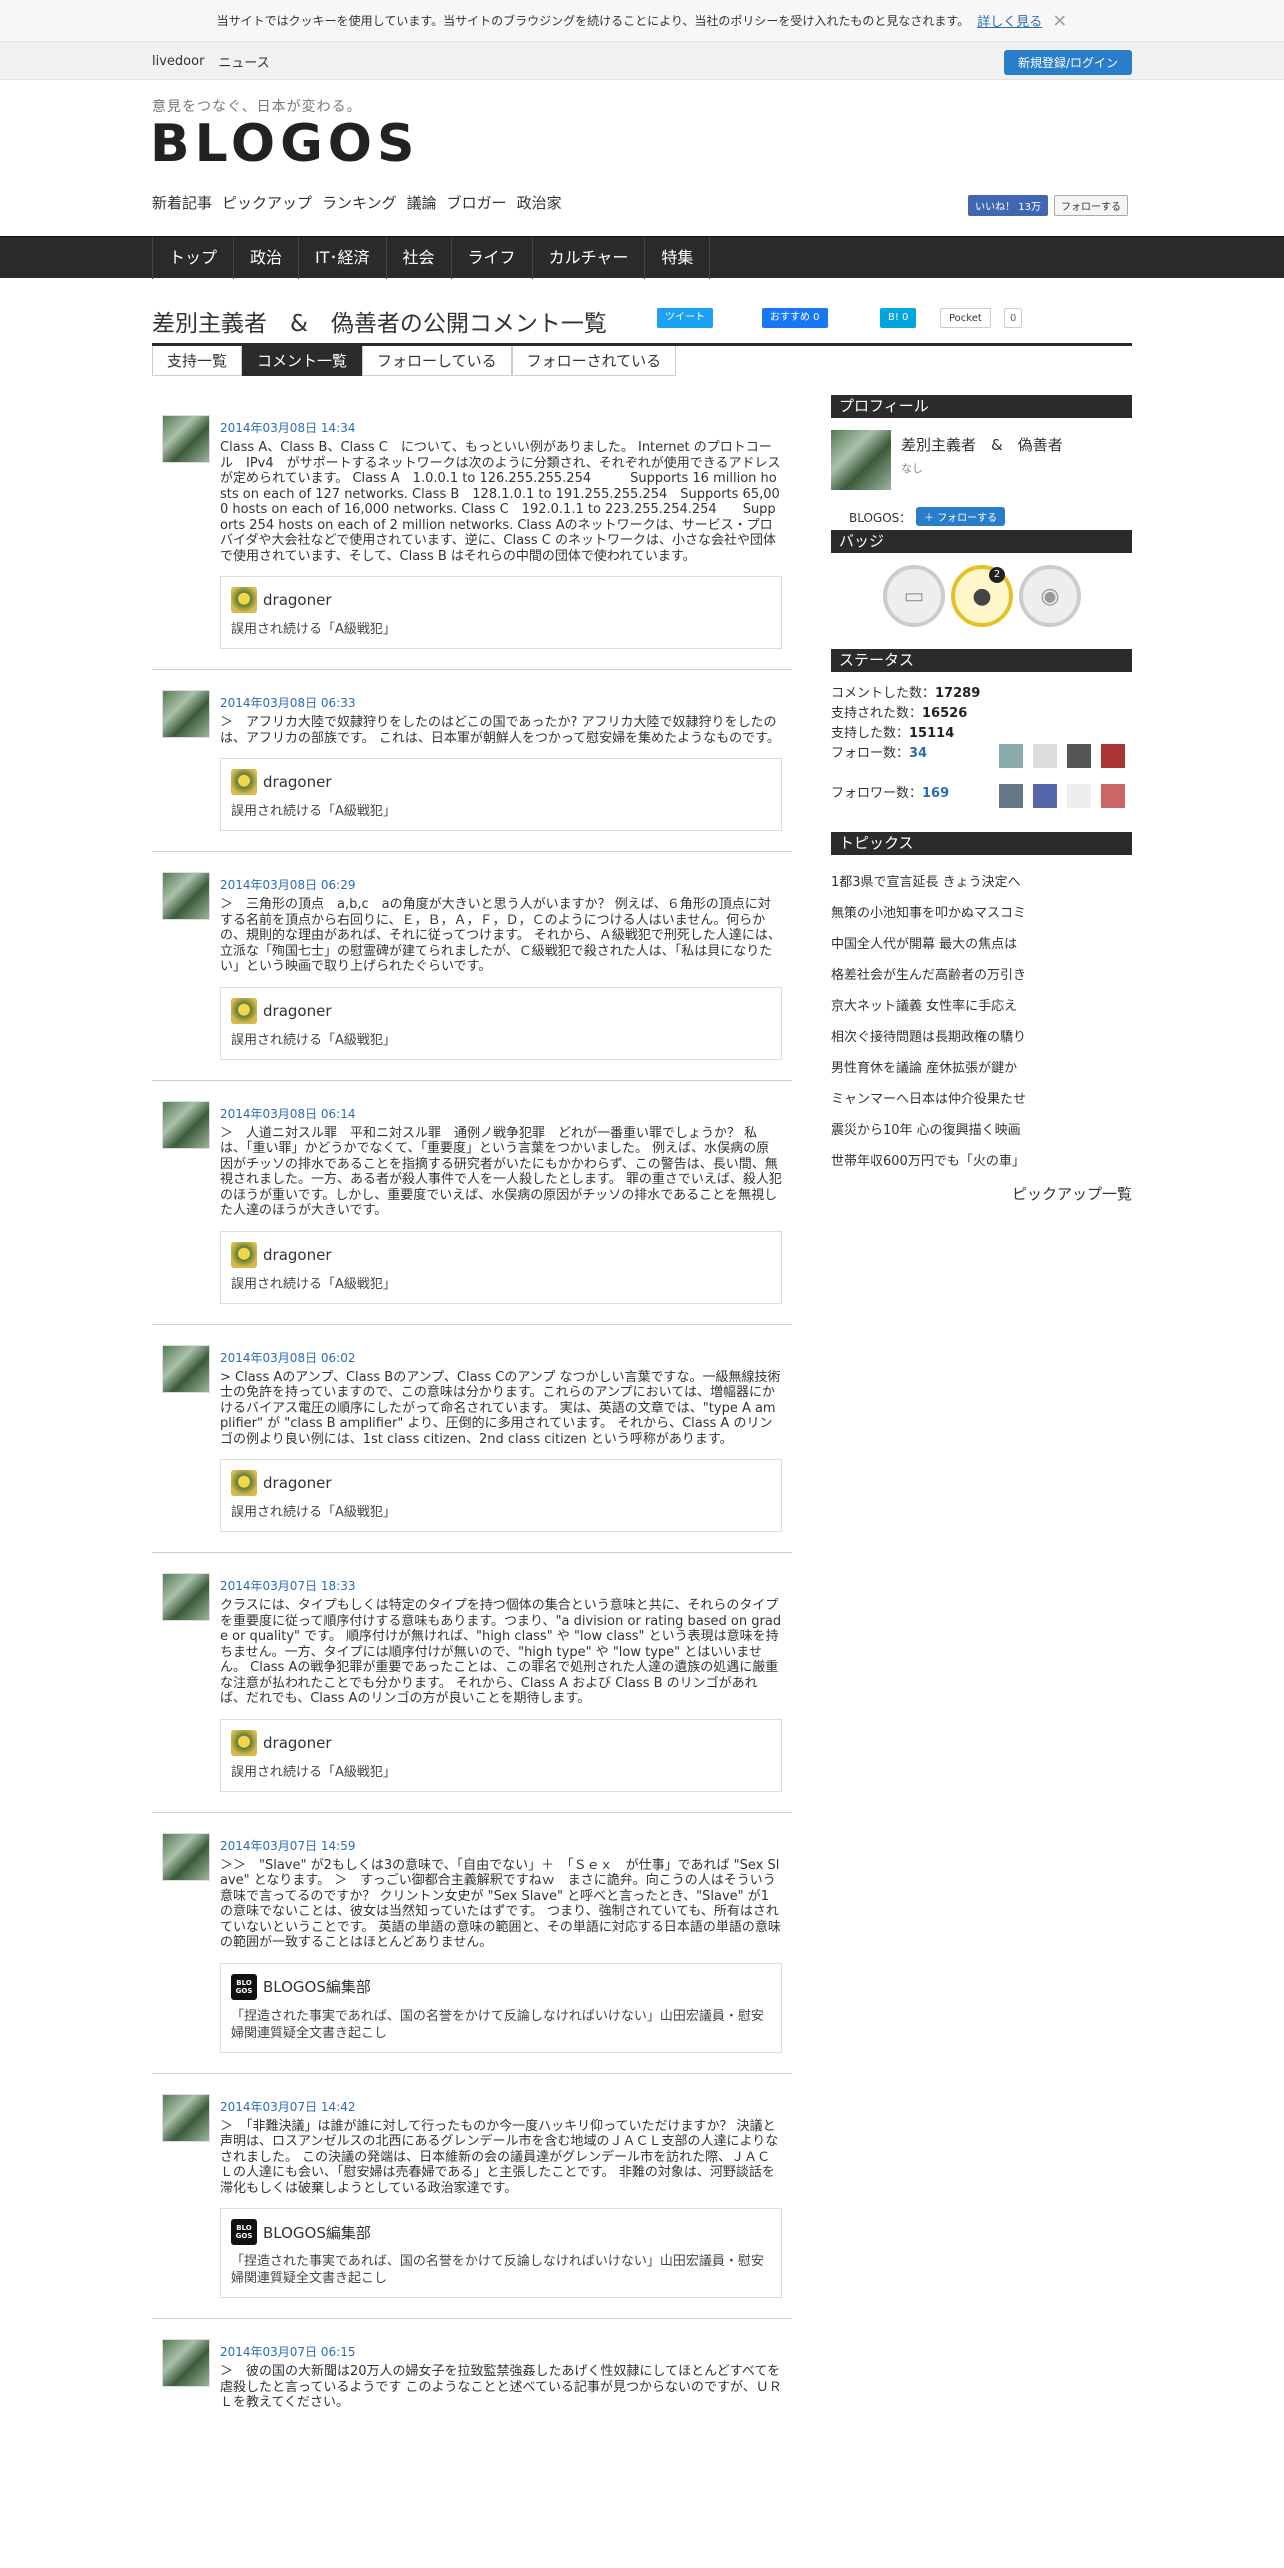 The height and width of the screenshot is (2568, 1284). What do you see at coordinates (1013, 318) in the screenshot?
I see `pocket-count: 0` at bounding box center [1013, 318].